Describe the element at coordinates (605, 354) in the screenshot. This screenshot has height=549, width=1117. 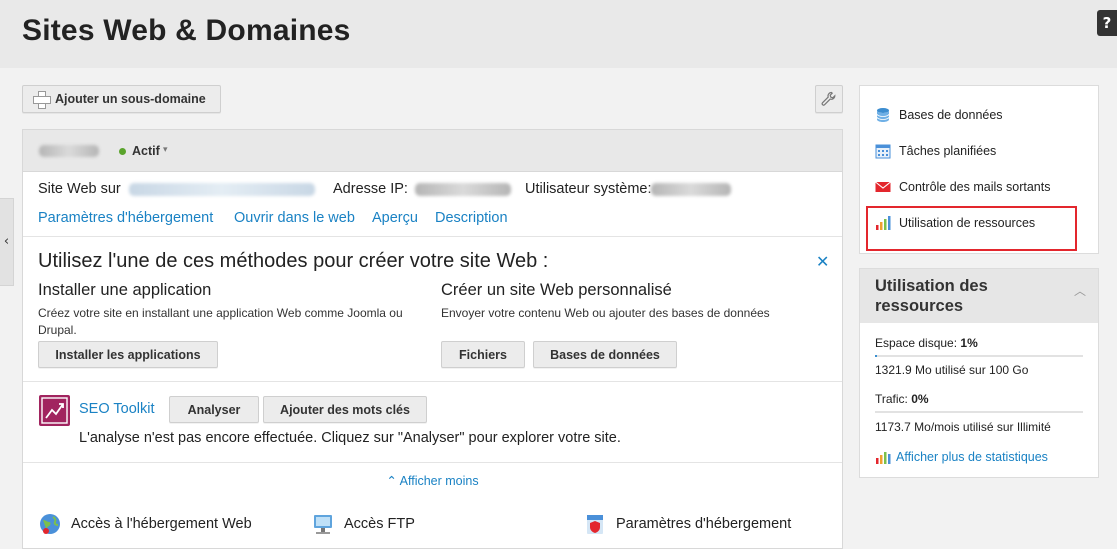
I see `databases-button: Bases de données` at that location.